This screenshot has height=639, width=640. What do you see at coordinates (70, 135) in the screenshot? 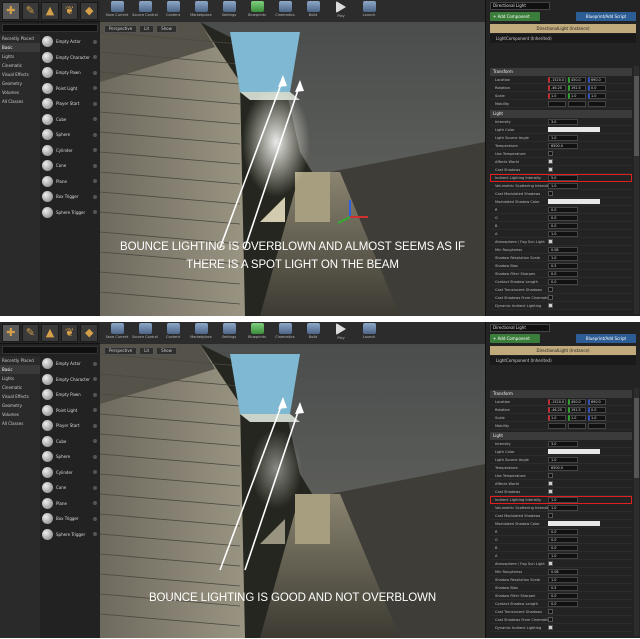
I see `placeable-item: Sphere` at bounding box center [70, 135].